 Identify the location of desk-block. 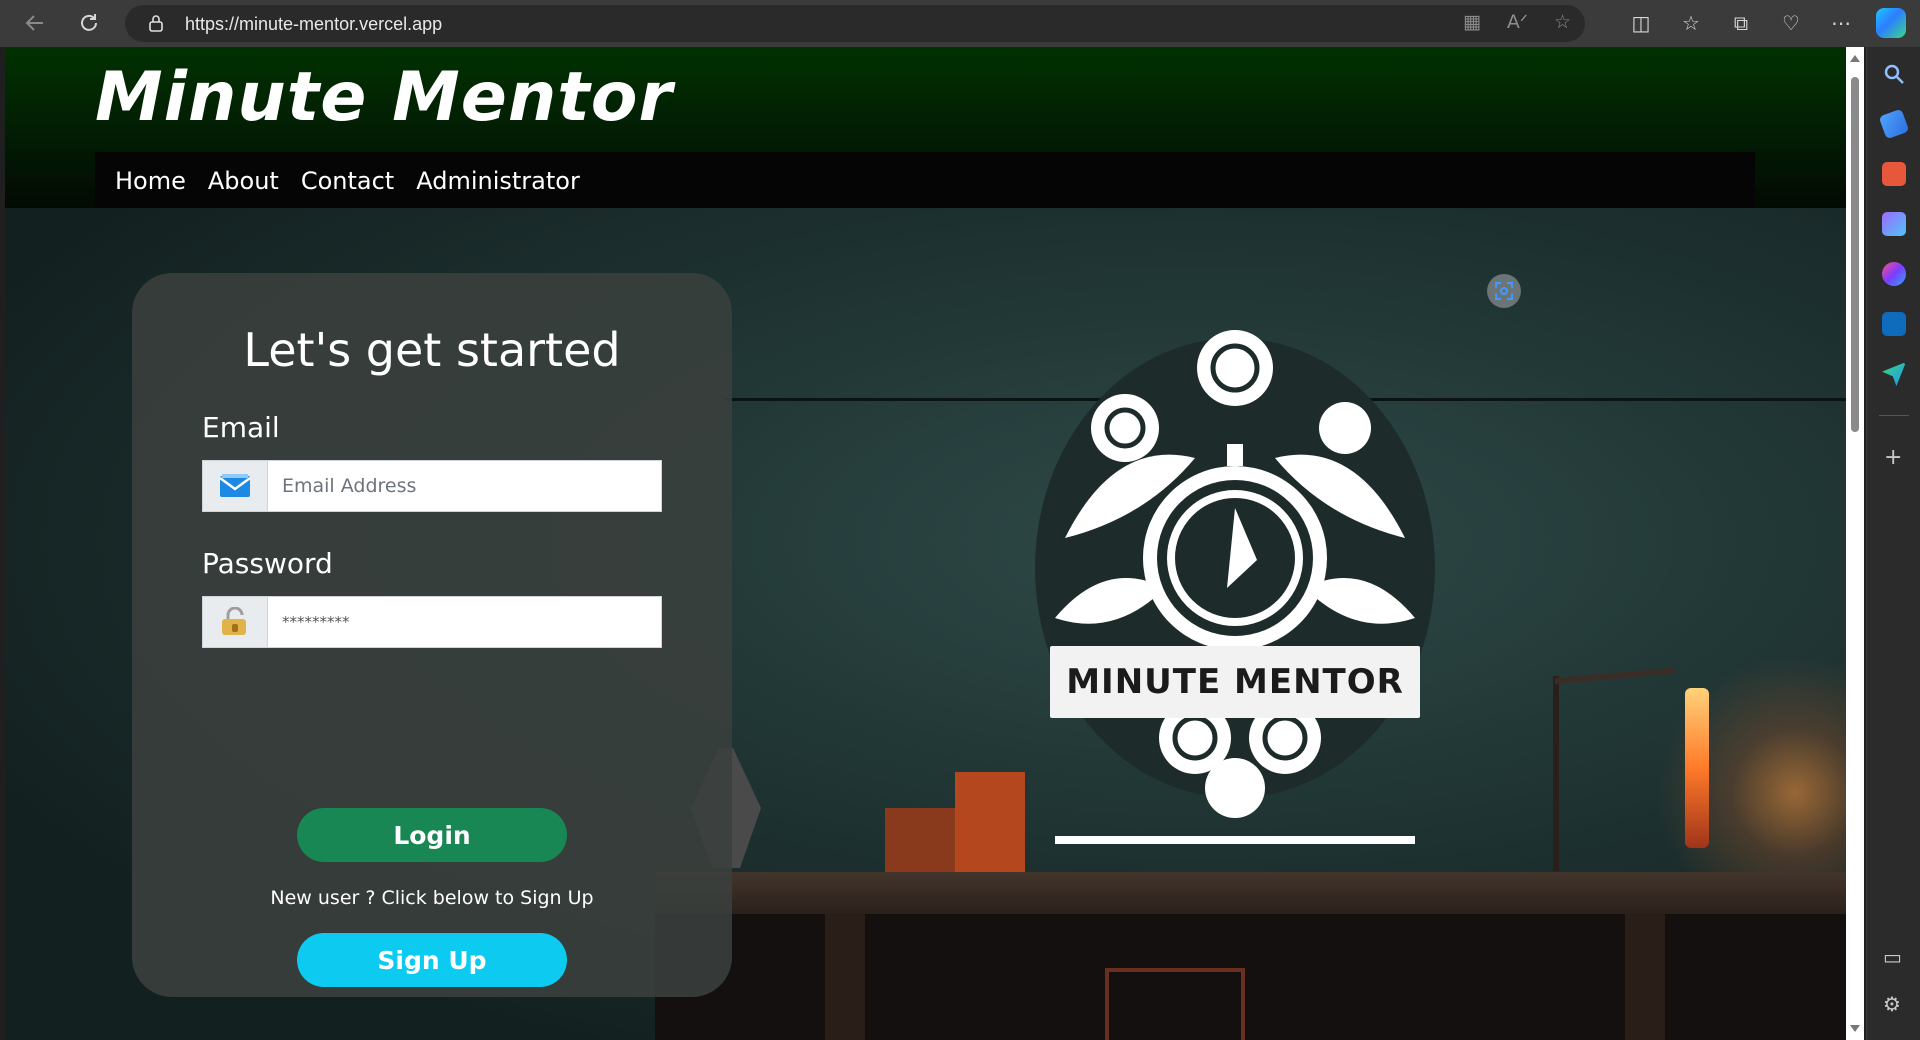
(920, 840).